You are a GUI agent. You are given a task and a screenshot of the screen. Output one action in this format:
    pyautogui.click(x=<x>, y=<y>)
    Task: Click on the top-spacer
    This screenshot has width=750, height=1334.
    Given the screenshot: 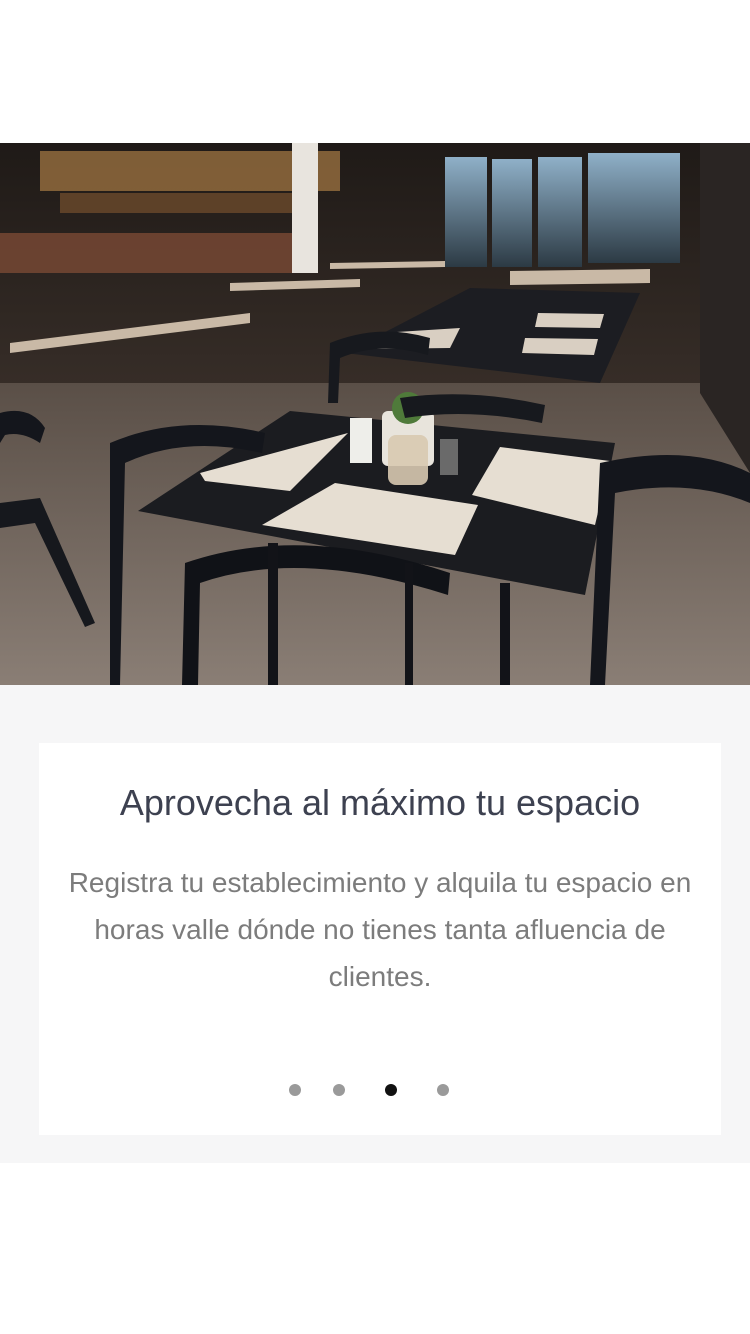 What is the action you would take?
    pyautogui.click(x=375, y=71)
    